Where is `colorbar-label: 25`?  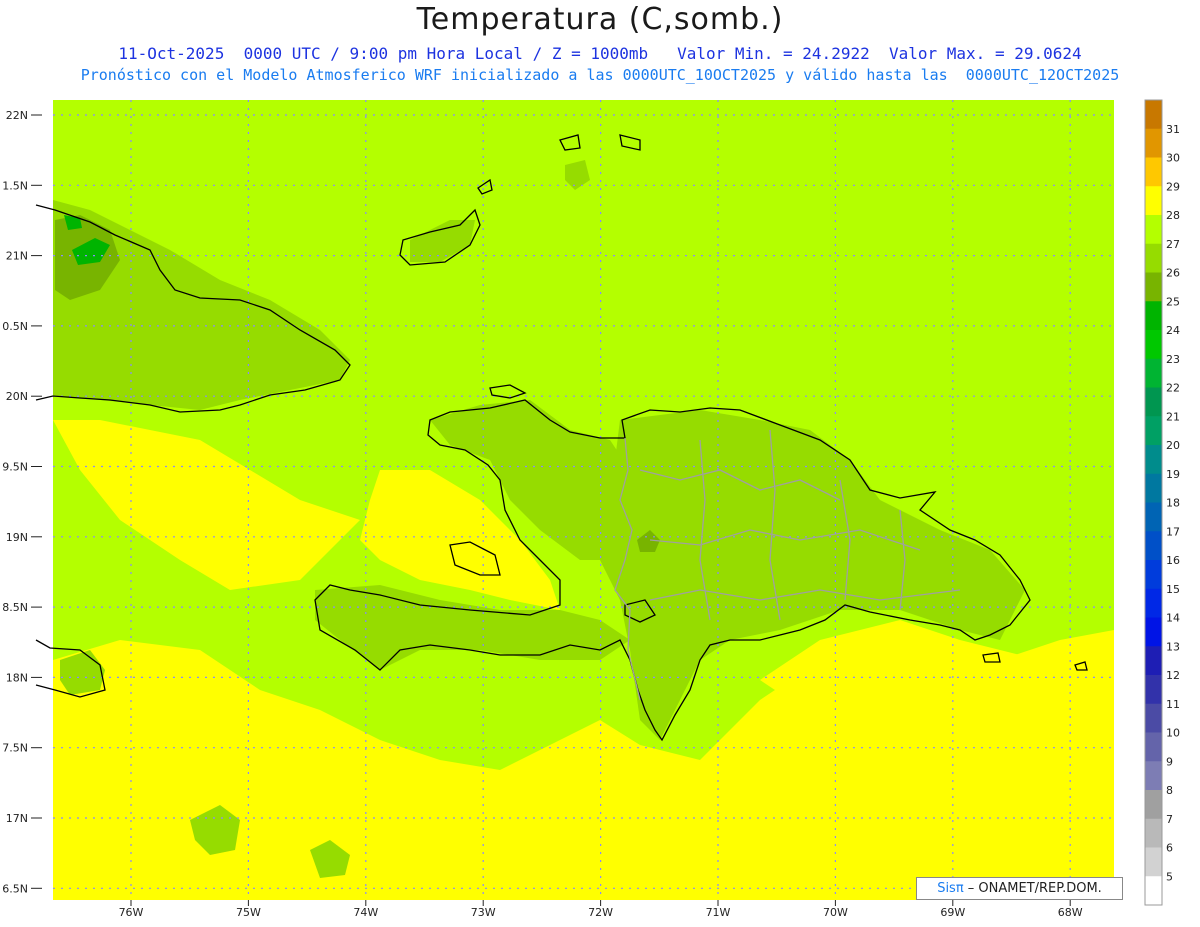 colorbar-label: 25 is located at coordinates (1173, 301).